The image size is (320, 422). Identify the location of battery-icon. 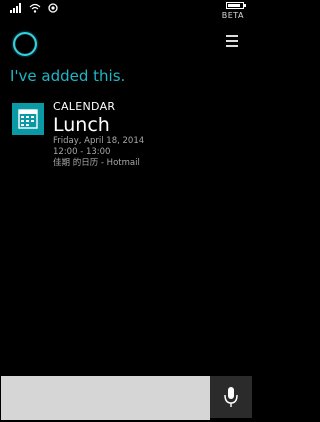
(236, 5).